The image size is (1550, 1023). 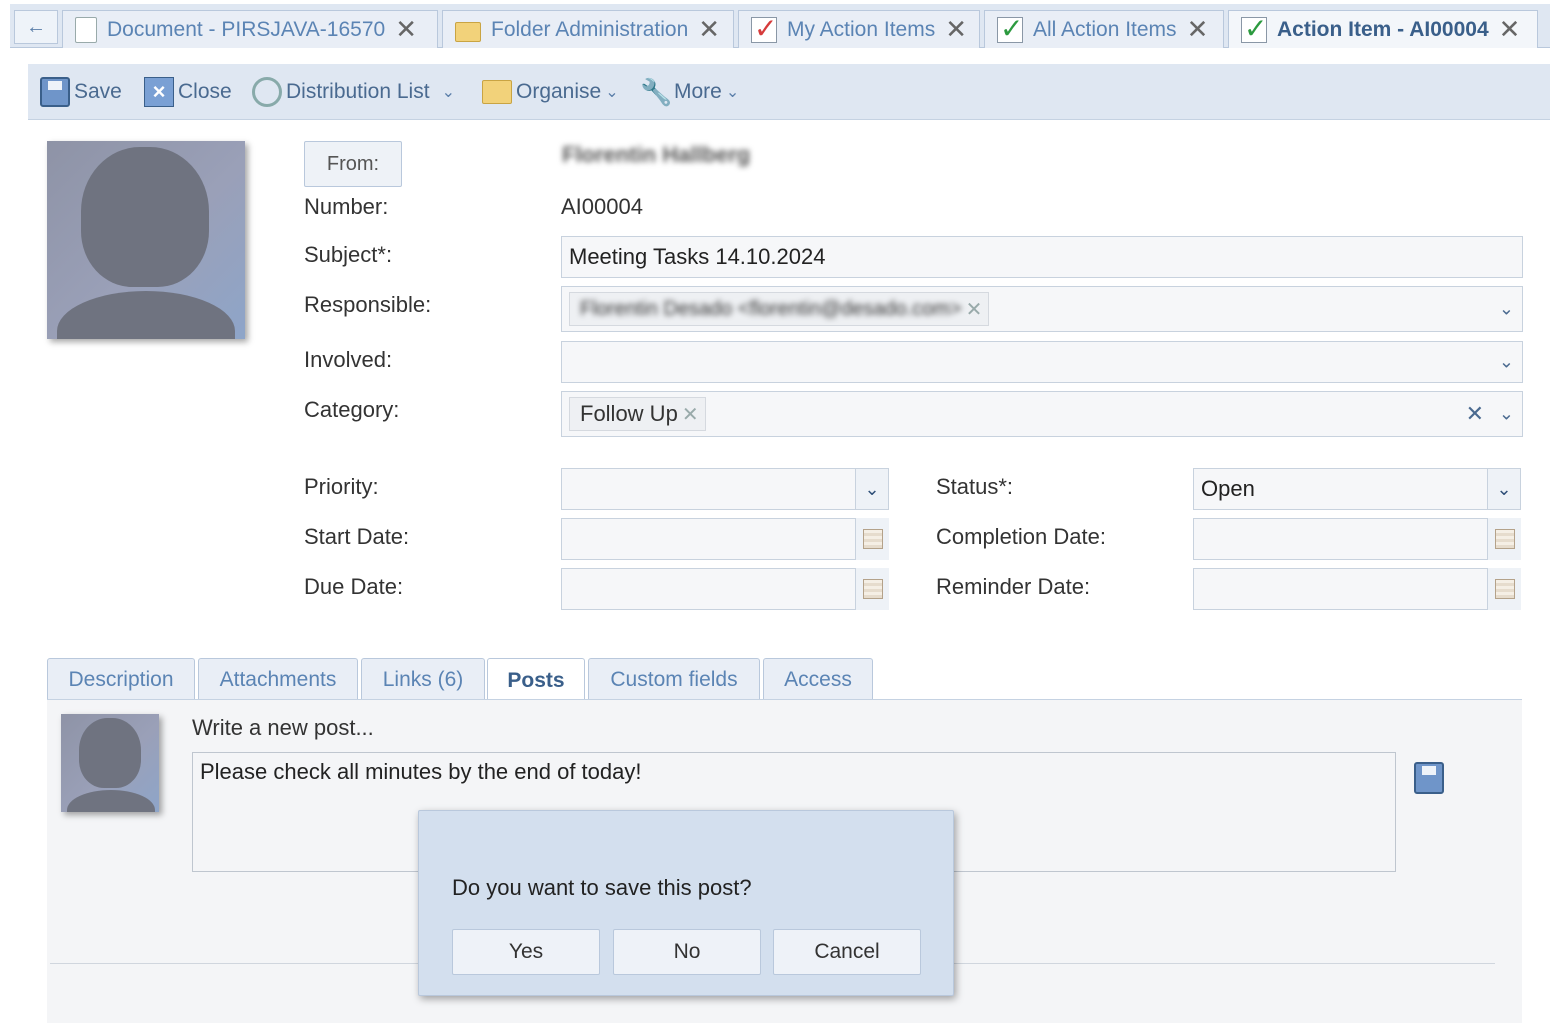 I want to click on status-select: Open ⌄, so click(x=1357, y=489).